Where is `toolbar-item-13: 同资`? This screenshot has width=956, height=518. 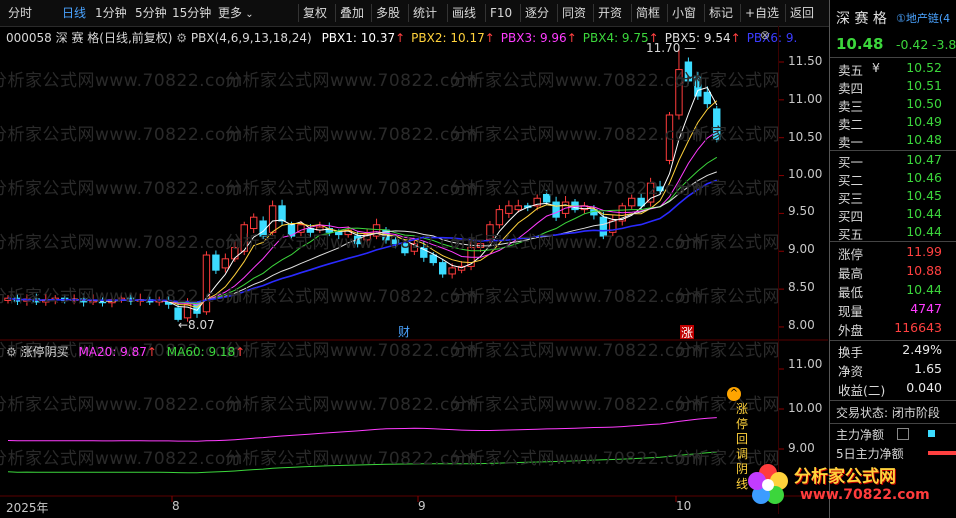 toolbar-item-13: 同资 is located at coordinates (574, 13).